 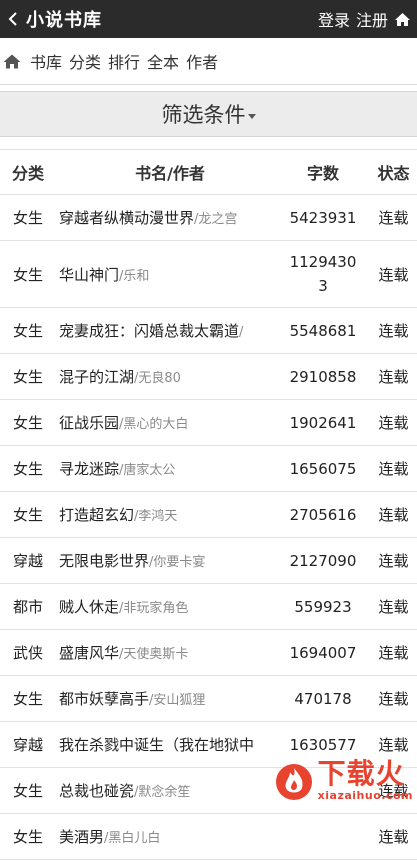 What do you see at coordinates (402, 19) in the screenshot?
I see `home-icon` at bounding box center [402, 19].